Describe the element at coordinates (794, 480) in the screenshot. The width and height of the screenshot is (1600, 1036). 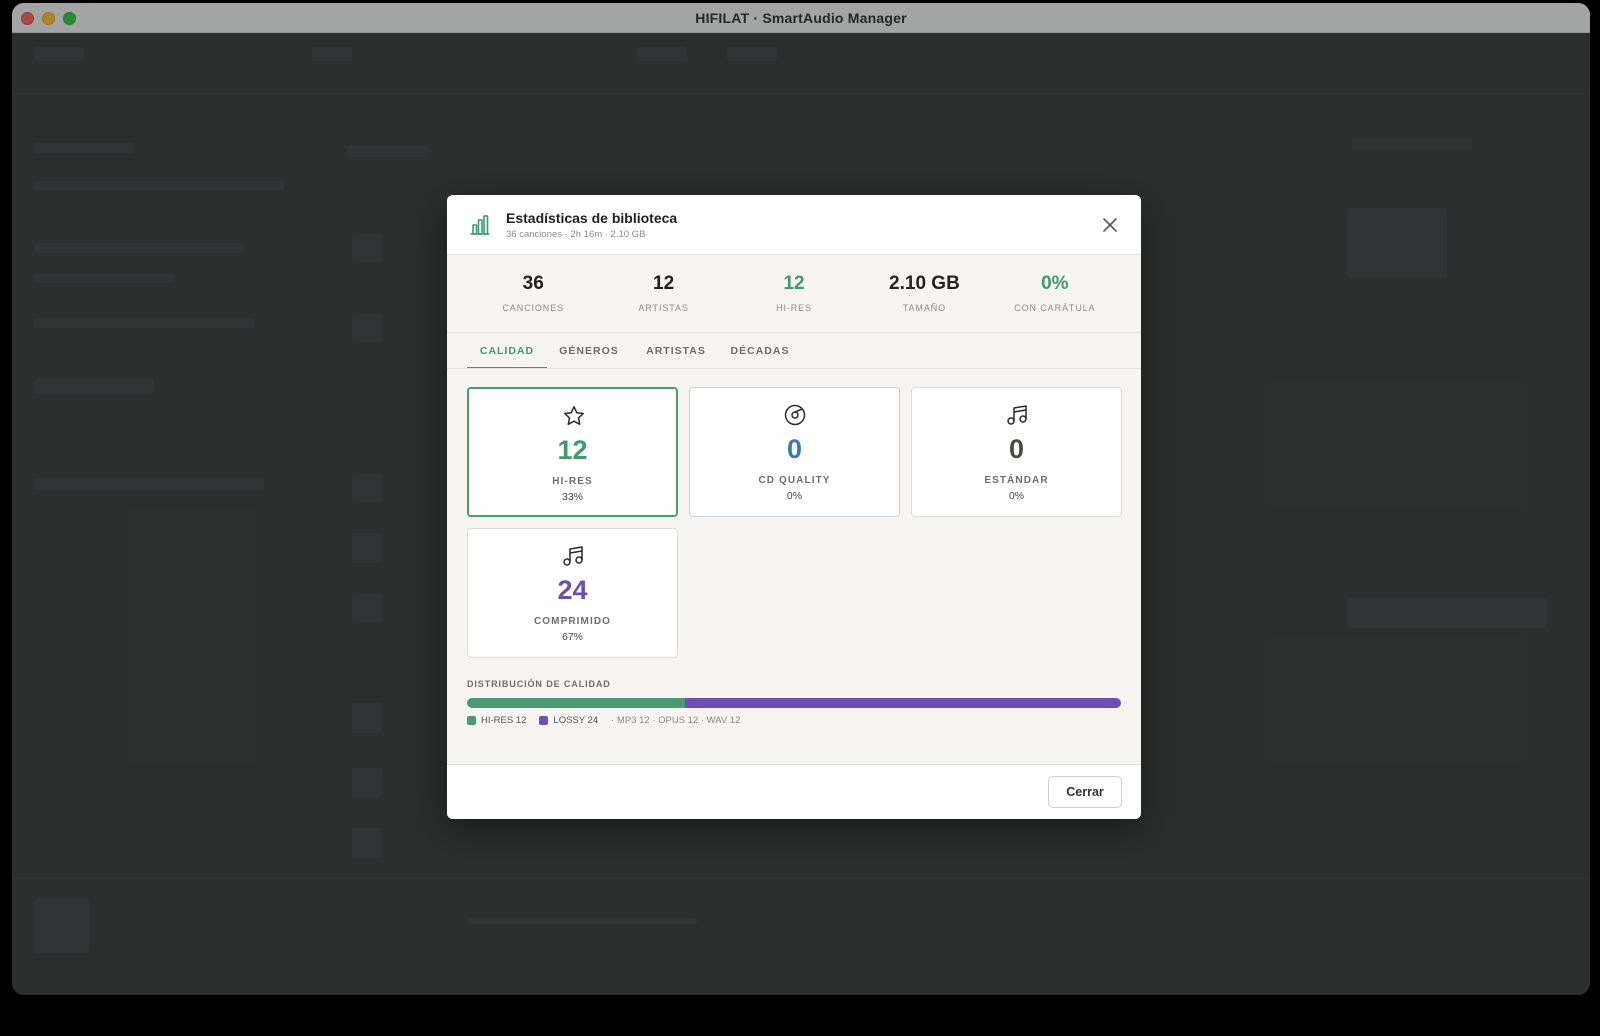
I see `card-label: CD QUALITY` at that location.